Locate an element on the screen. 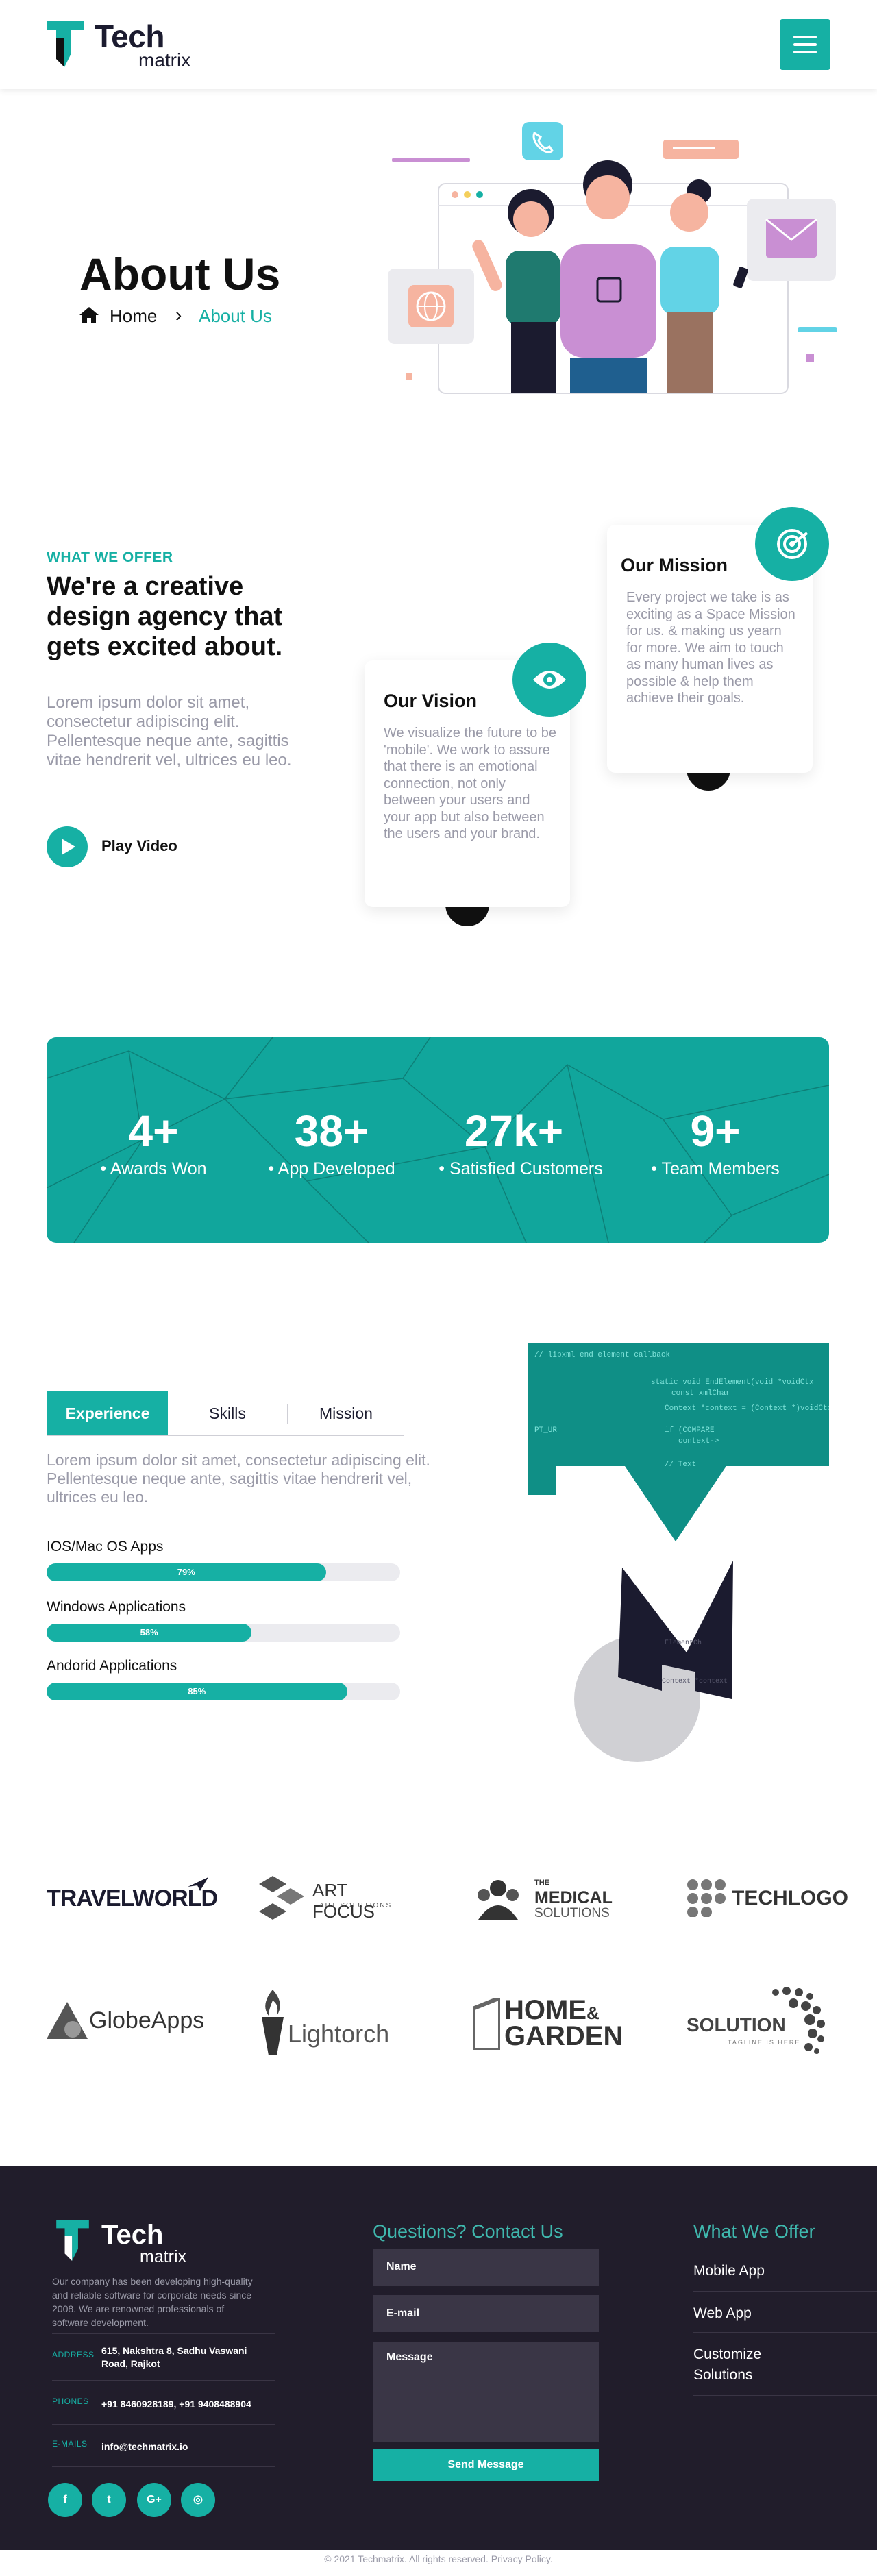 This screenshot has width=877, height=2576. hamburger-menu-button is located at coordinates (805, 44).